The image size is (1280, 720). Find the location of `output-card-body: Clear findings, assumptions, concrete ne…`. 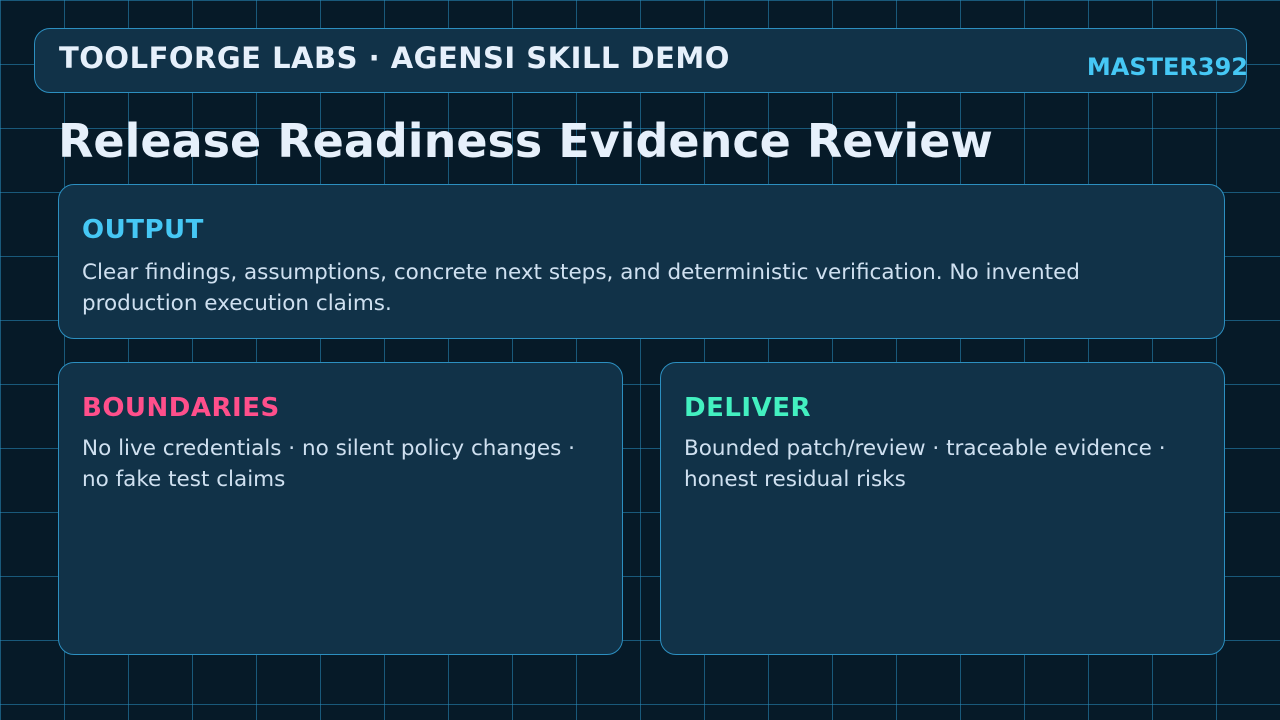

output-card-body: Clear findings, assumptions, concrete ne… is located at coordinates (581, 288).